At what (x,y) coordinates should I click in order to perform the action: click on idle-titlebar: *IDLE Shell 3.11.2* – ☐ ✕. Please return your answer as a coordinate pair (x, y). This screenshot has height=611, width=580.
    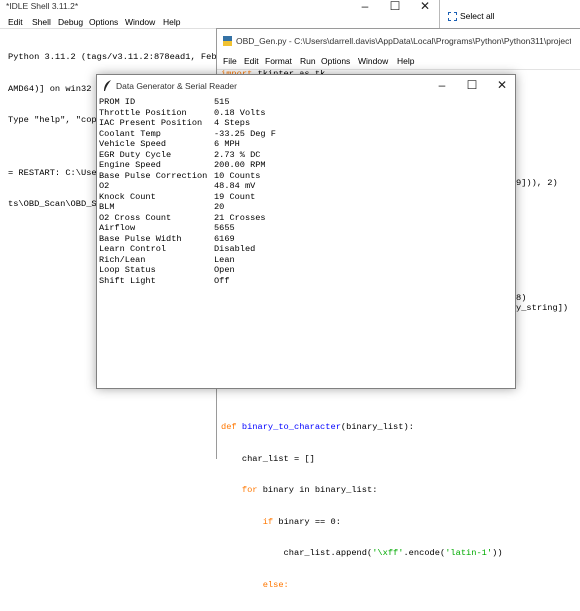
    Looking at the image, I should click on (219, 7).